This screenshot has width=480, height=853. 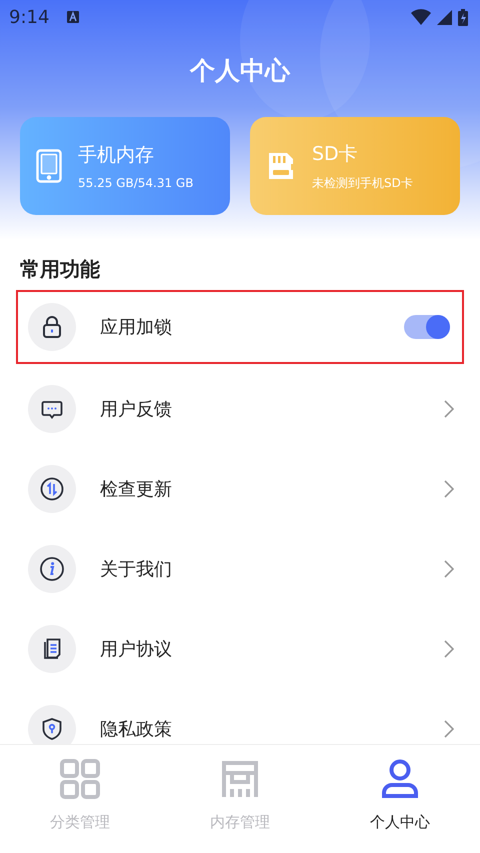 I want to click on card-title: SD卡, so click(x=335, y=154).